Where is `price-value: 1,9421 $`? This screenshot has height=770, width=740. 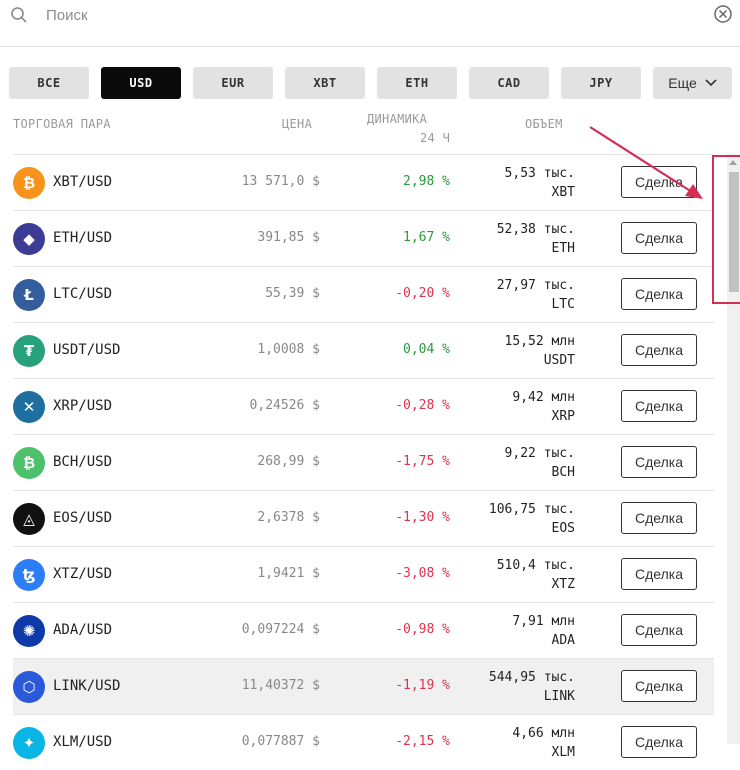
price-value: 1,9421 $ is located at coordinates (288, 573).